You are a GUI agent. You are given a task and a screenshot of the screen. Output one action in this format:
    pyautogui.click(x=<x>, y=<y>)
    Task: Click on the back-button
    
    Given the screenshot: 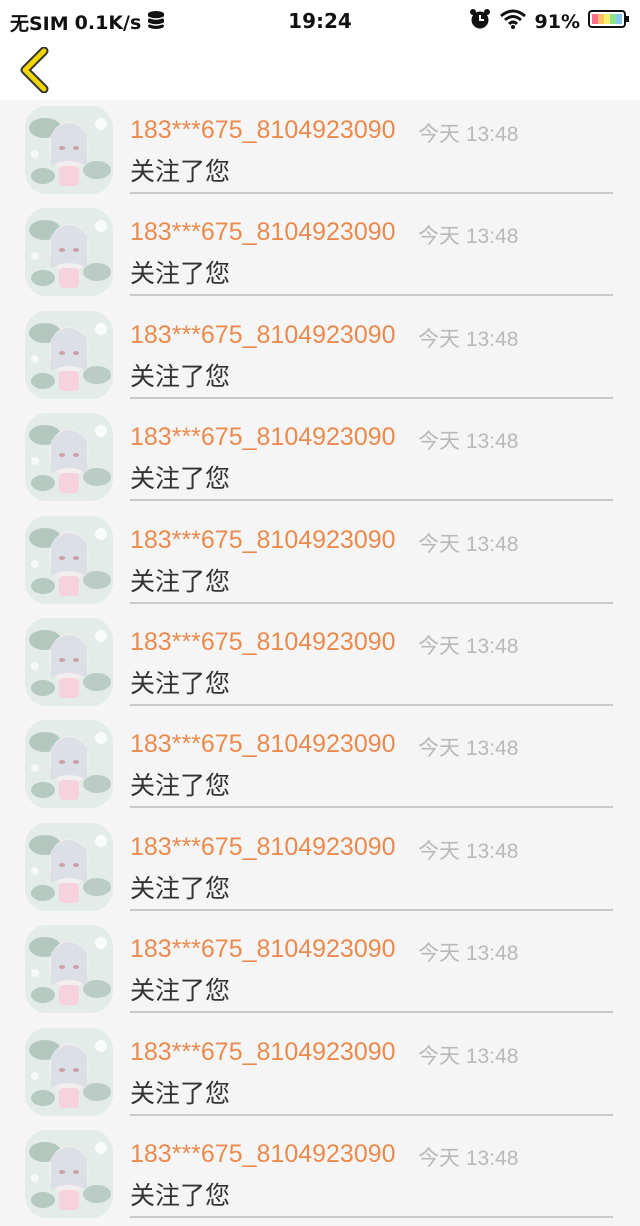 What is the action you would take?
    pyautogui.click(x=34, y=71)
    